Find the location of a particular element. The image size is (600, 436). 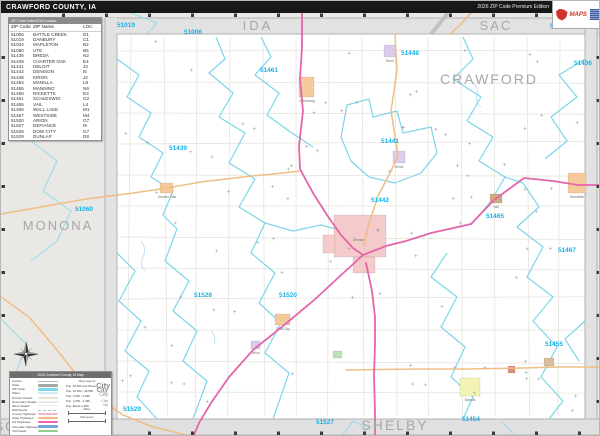

zip-code-label: 51019 is located at coordinates (126, 25).